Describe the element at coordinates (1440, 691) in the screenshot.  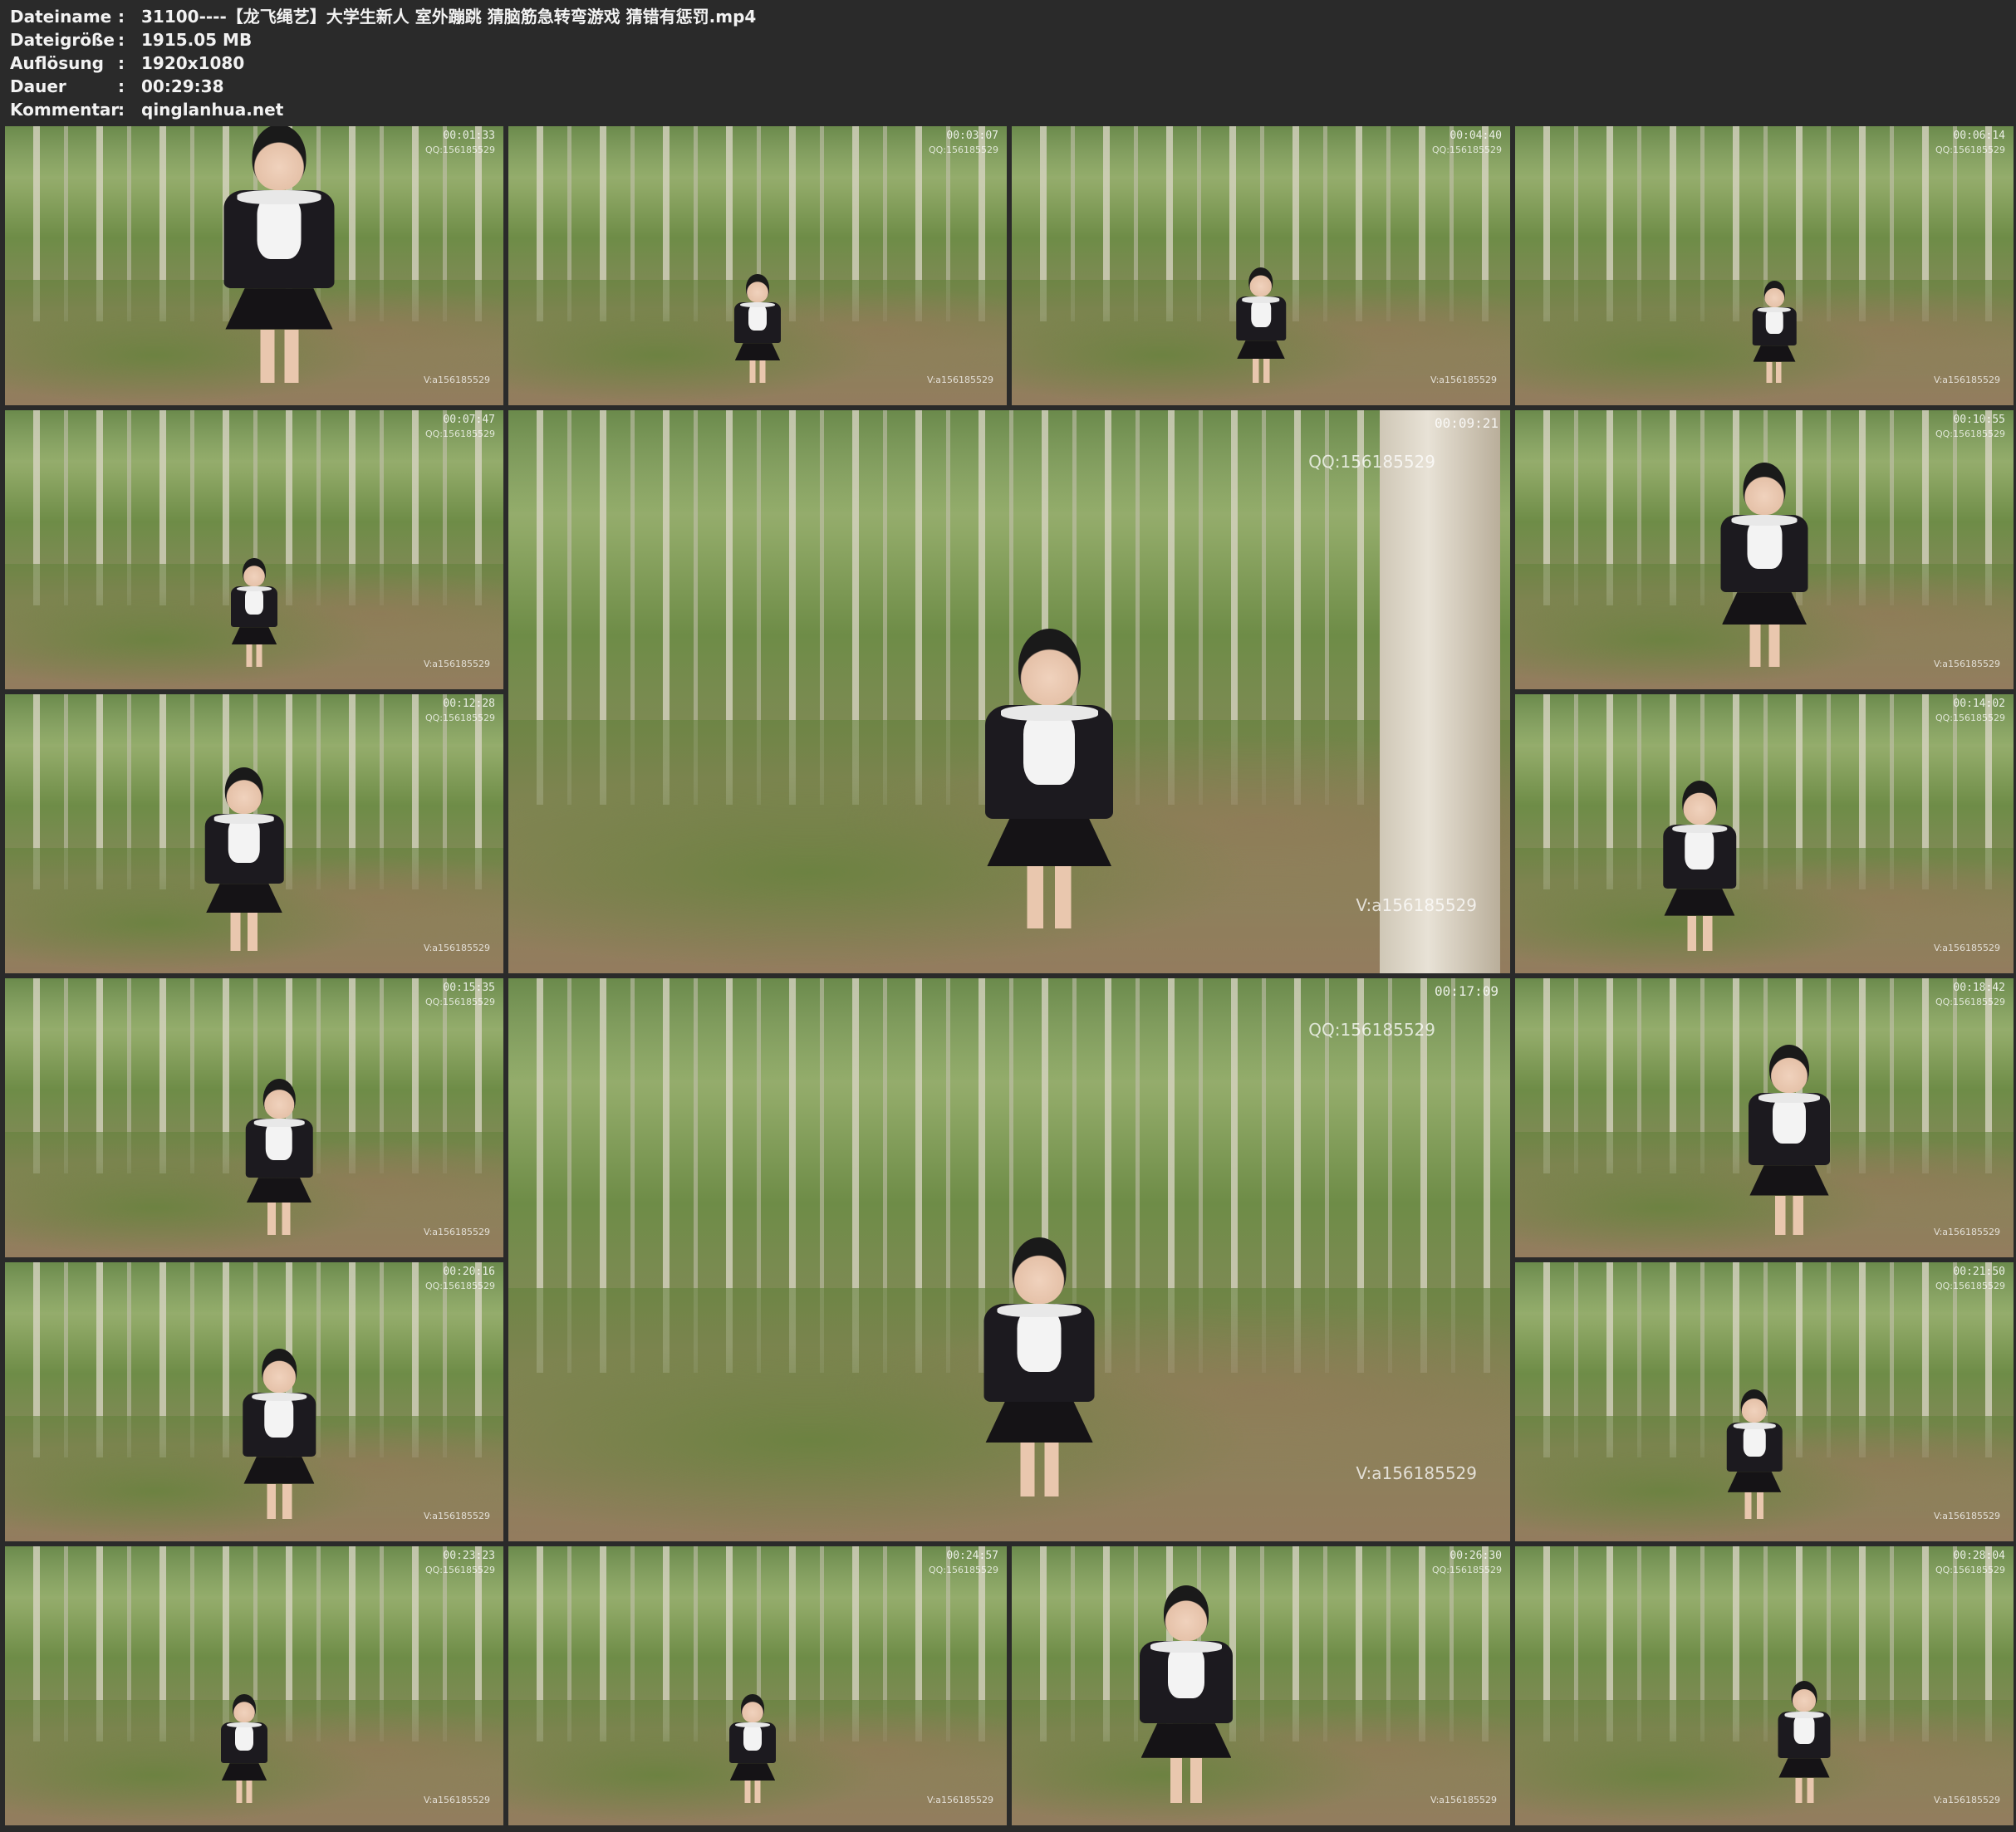
I see `tree-trunk-foreground` at that location.